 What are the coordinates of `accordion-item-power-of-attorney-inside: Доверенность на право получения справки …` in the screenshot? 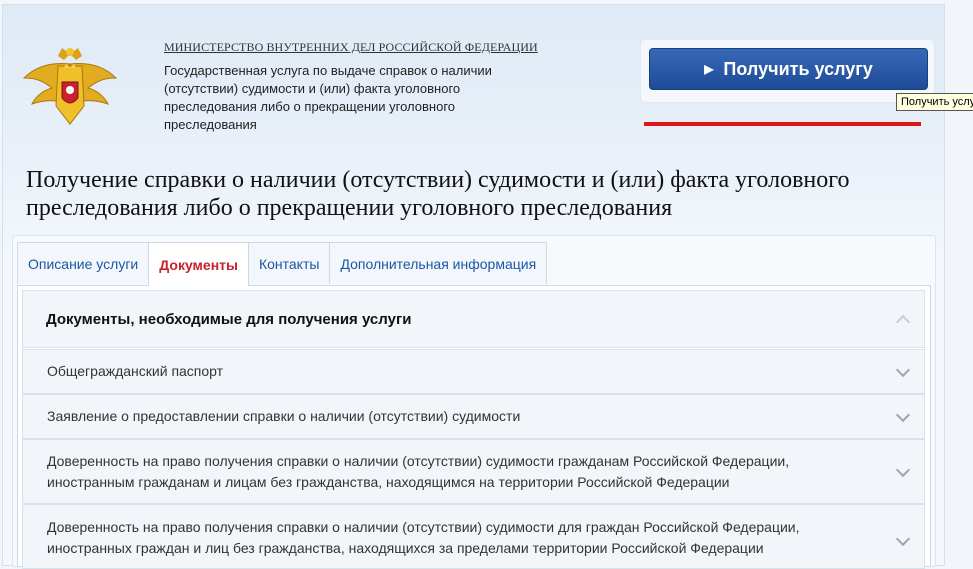 It's located at (473, 471).